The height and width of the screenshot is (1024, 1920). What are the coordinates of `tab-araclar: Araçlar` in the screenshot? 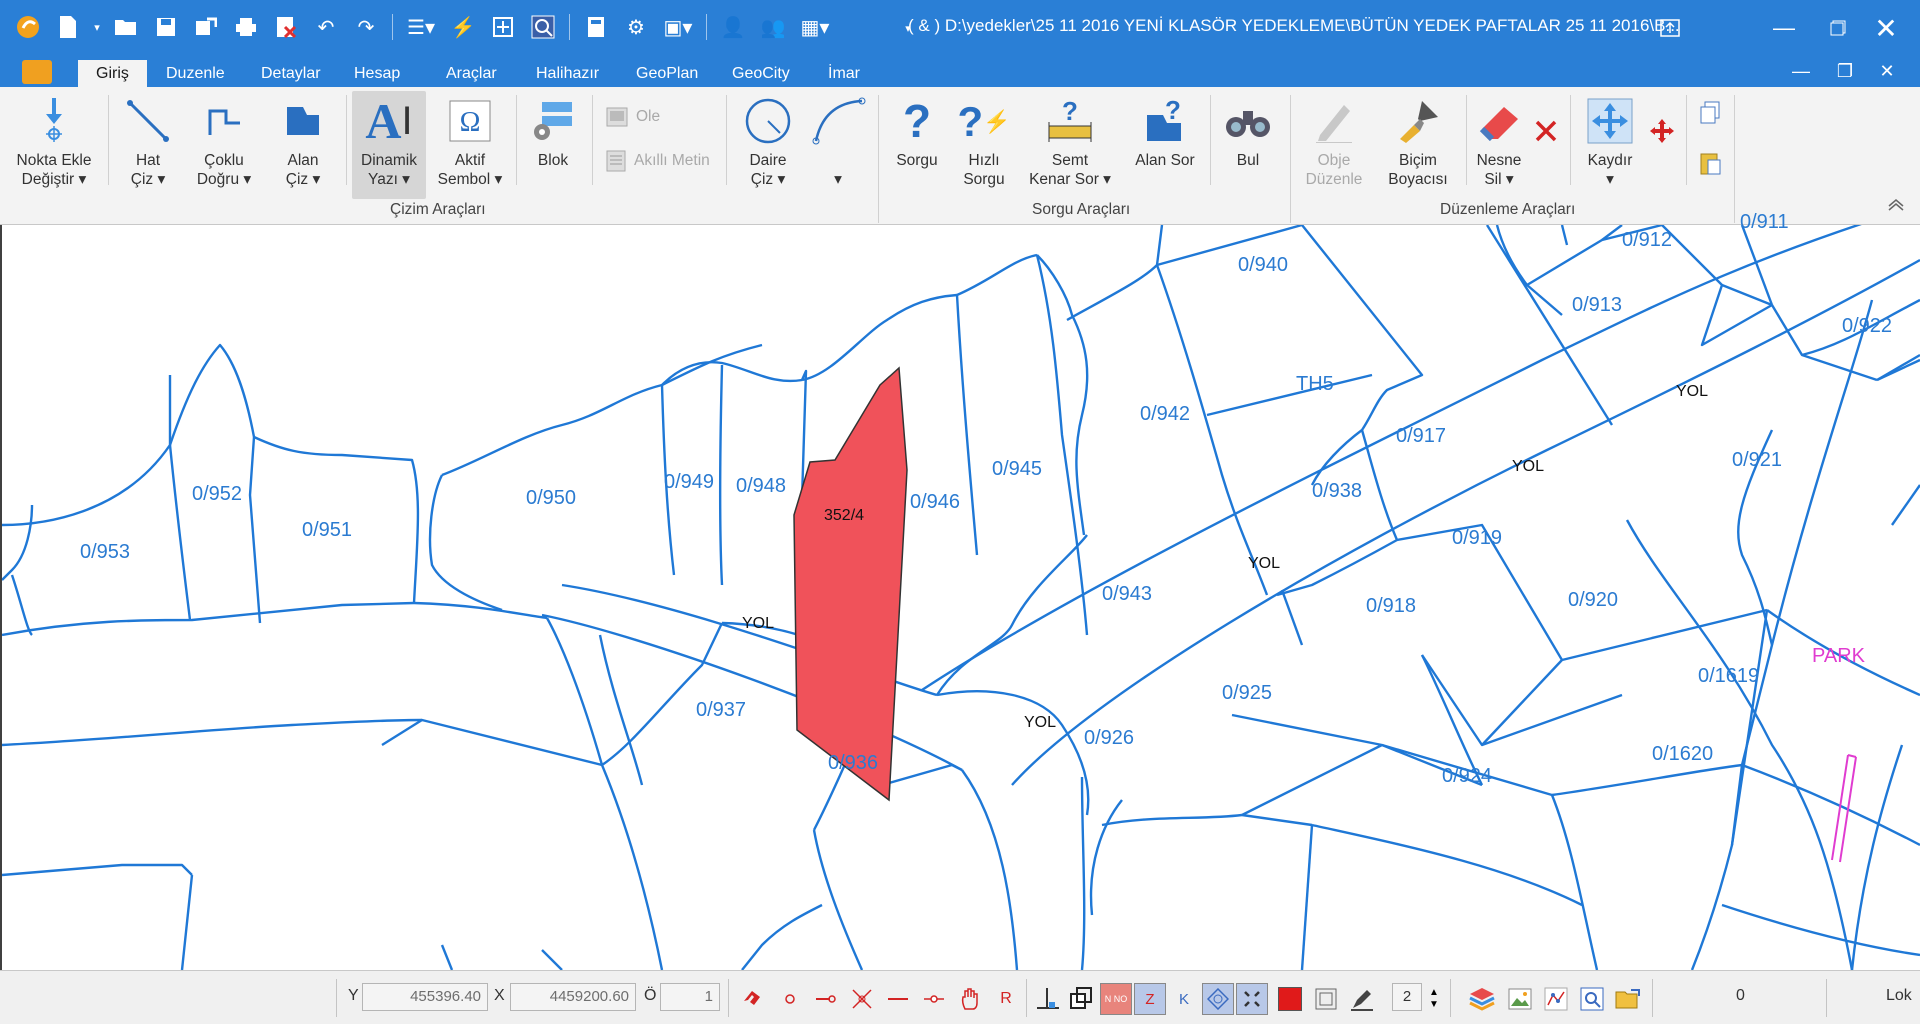 It's located at (471, 73).